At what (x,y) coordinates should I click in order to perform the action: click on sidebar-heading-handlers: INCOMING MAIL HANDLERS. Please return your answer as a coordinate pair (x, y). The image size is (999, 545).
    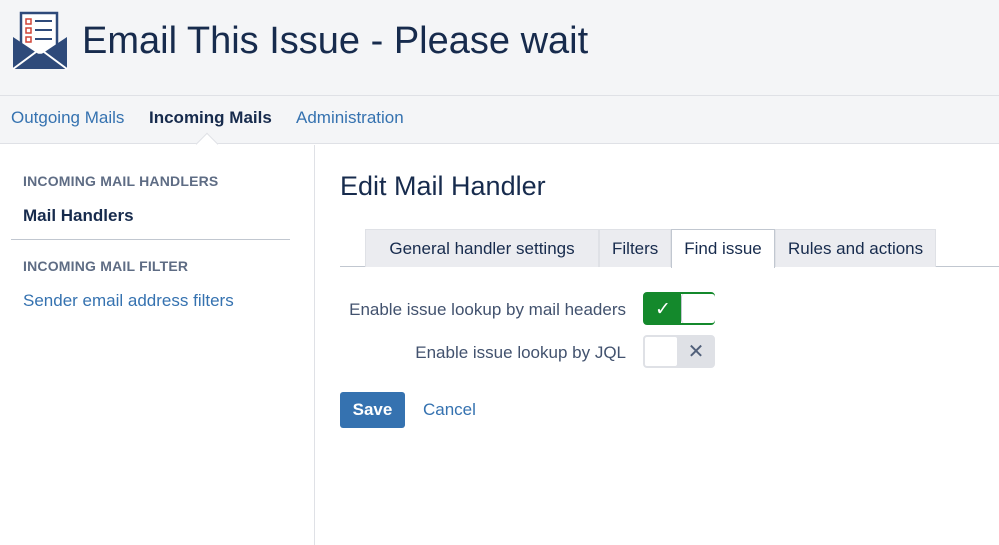
    Looking at the image, I should click on (121, 181).